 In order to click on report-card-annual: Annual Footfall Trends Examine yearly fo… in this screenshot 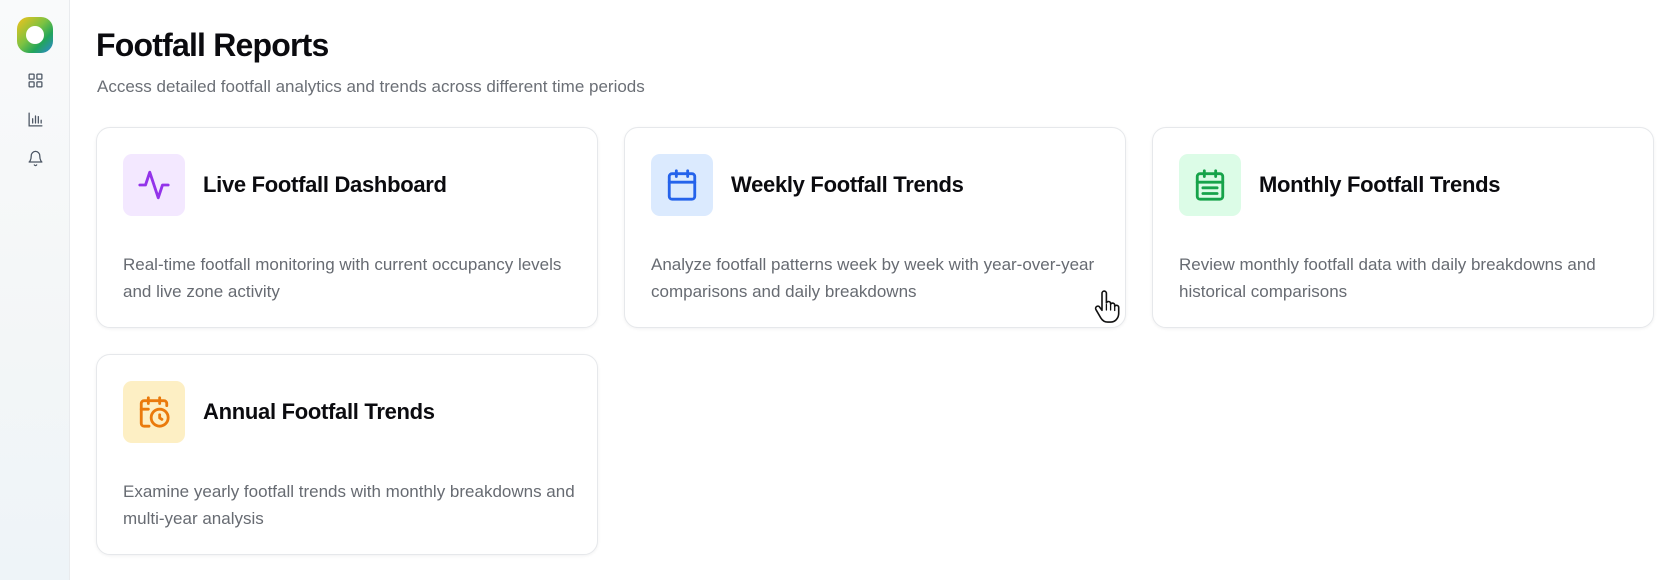, I will do `click(347, 454)`.